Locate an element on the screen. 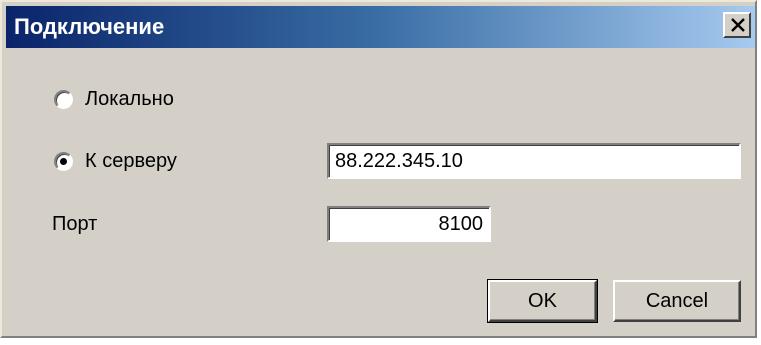 The width and height of the screenshot is (761, 345). cancel-button: Cancel is located at coordinates (677, 301).